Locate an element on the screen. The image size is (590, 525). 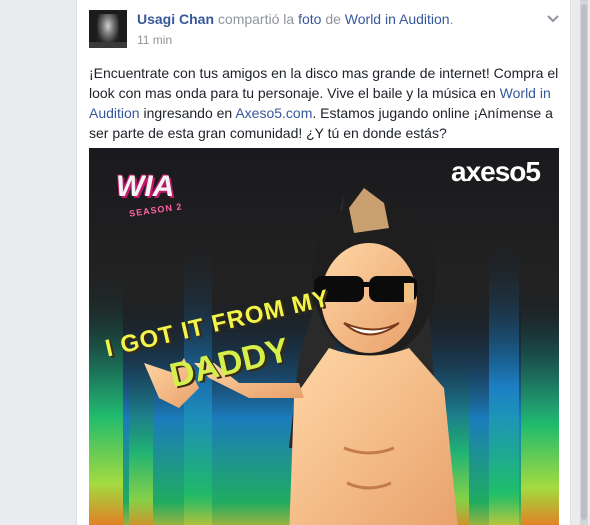
photo-link: foto is located at coordinates (309, 19).